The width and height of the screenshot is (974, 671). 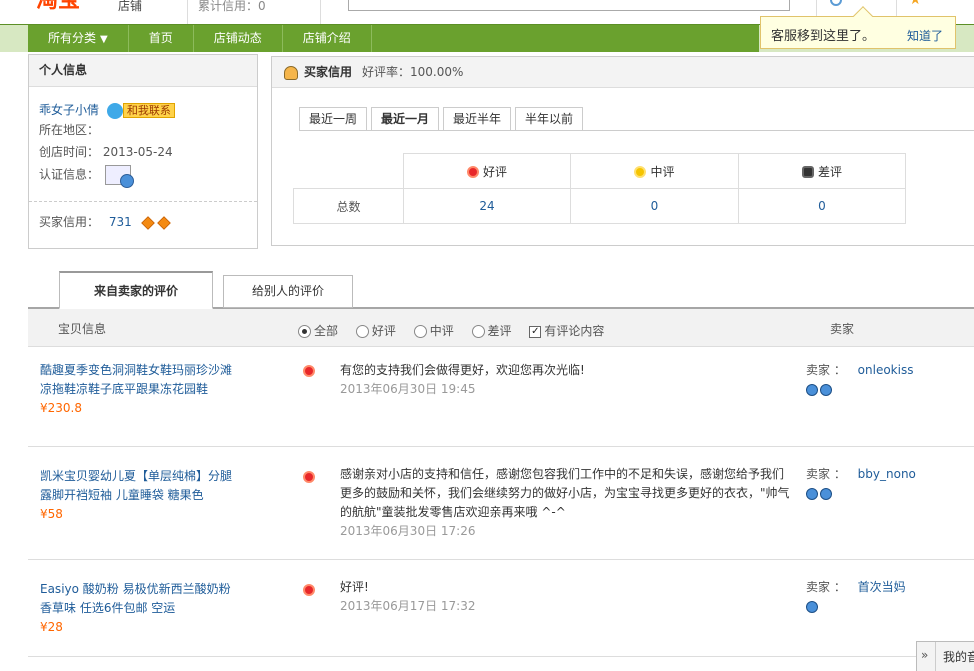 I want to click on tab-last-month: 最近一月, so click(x=405, y=119).